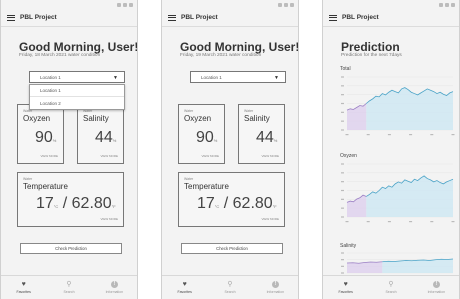  I want to click on dropdown-option: Location 2, so click(77, 103).